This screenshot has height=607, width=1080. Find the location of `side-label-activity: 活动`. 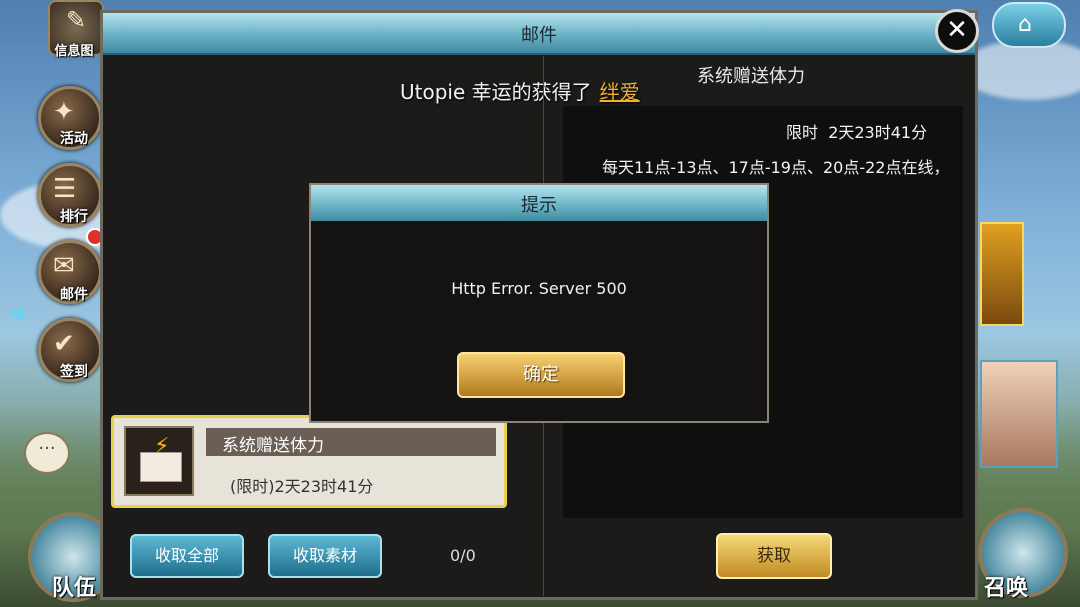

side-label-activity: 活动 is located at coordinates (74, 139).